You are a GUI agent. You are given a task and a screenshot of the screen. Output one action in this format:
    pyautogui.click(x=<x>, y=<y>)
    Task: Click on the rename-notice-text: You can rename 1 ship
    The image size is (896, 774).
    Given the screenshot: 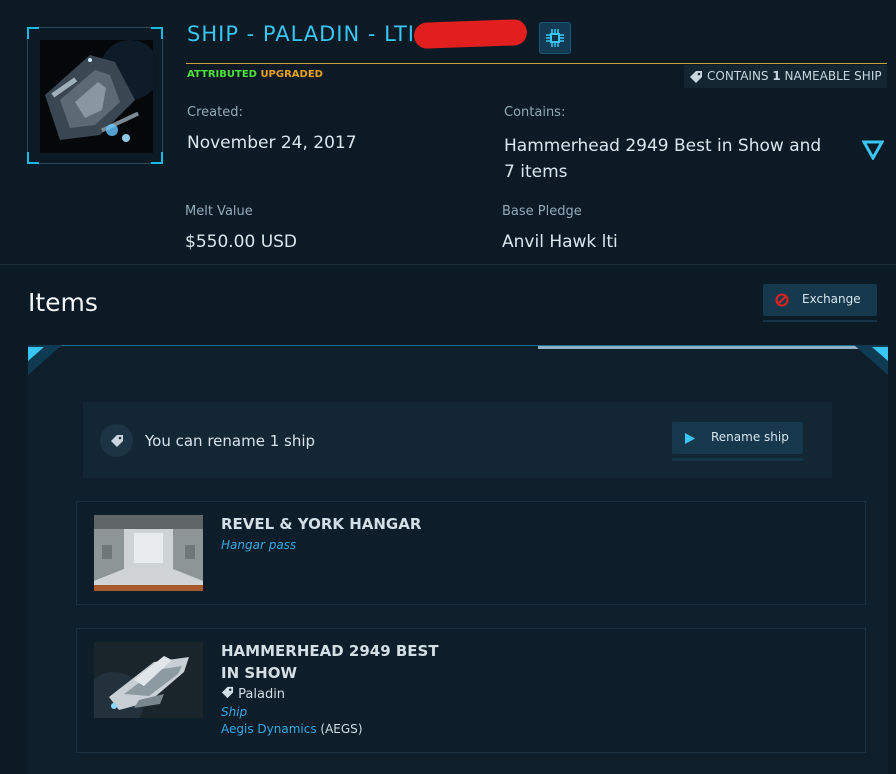 What is the action you would take?
    pyautogui.click(x=230, y=441)
    